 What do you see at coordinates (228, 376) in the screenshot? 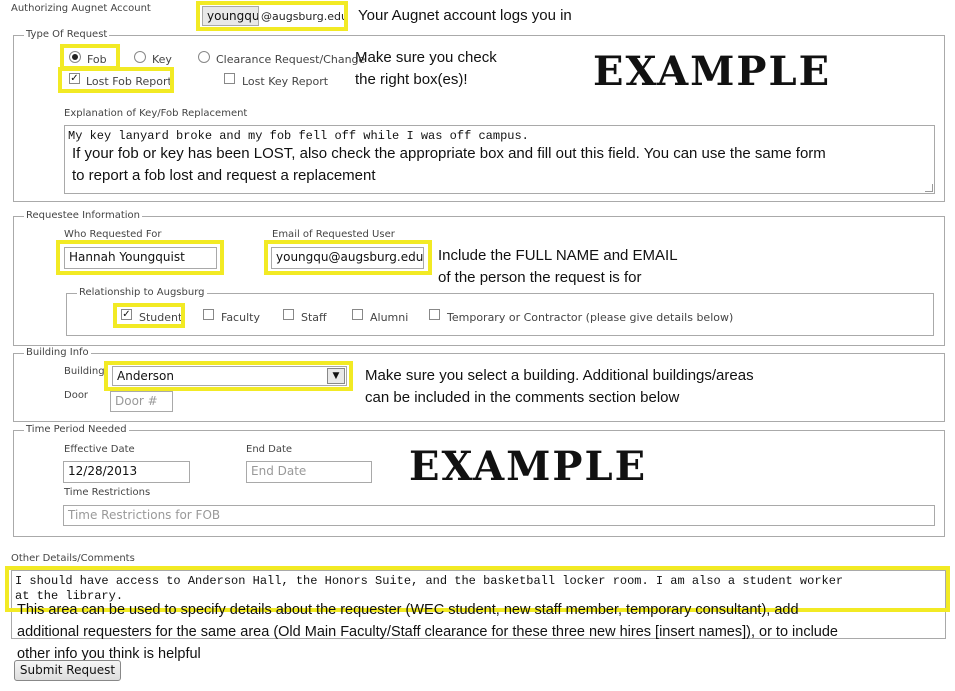
I see `building-highlight` at bounding box center [228, 376].